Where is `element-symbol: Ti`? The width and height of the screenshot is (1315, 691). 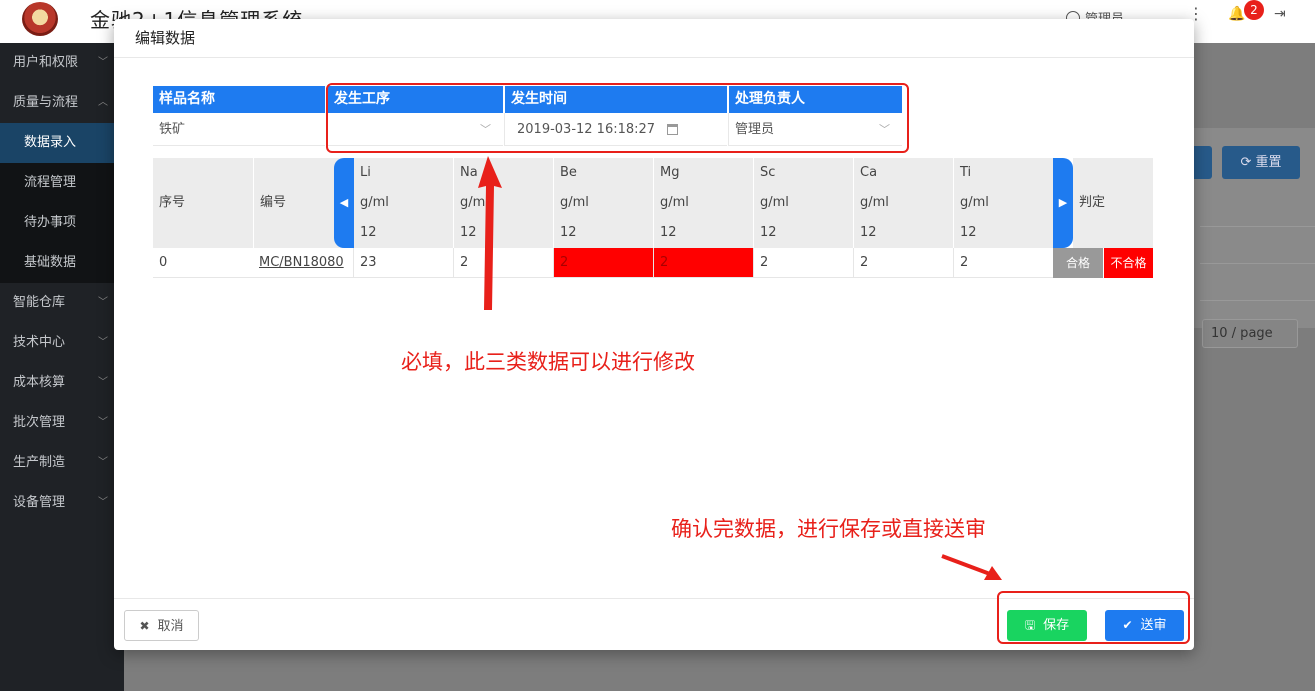
element-symbol: Ti is located at coordinates (1003, 173).